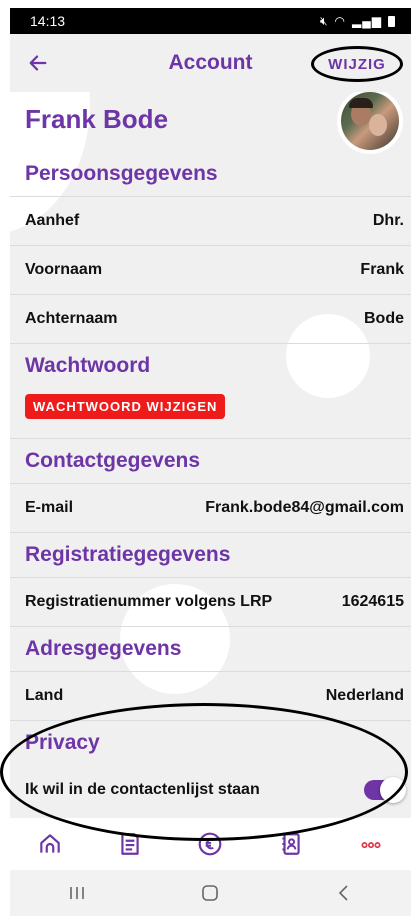  What do you see at coordinates (103, 648) in the screenshot?
I see `section-title-address: Adresgegevens` at bounding box center [103, 648].